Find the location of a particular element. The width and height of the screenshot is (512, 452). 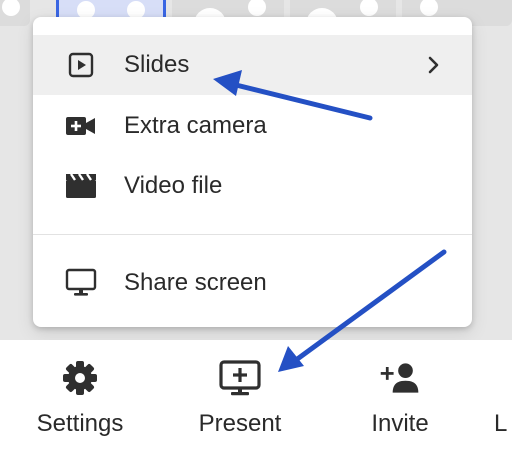

camera-plus-icon is located at coordinates (81, 126).